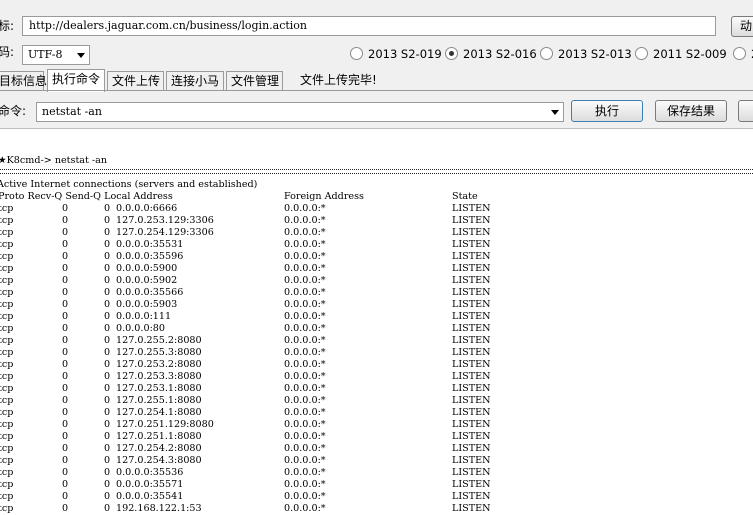  I want to click on console-row: tcp 0 0 0.0.0.0:80 0.0.0.0:* LISTEN, so click(376, 329).